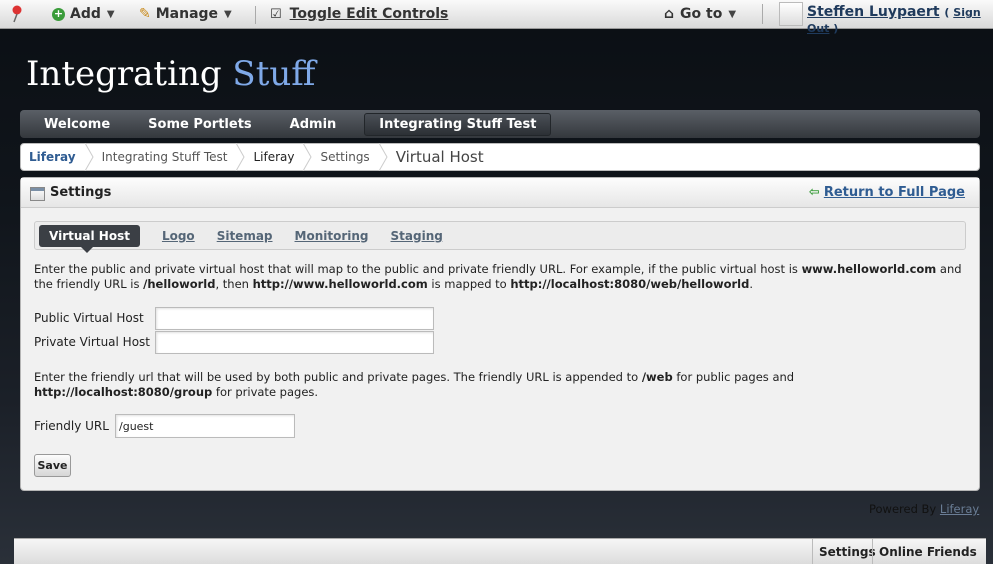 The image size is (993, 564). What do you see at coordinates (77, 124) in the screenshot?
I see `nav-item-welcome: Welcome` at bounding box center [77, 124].